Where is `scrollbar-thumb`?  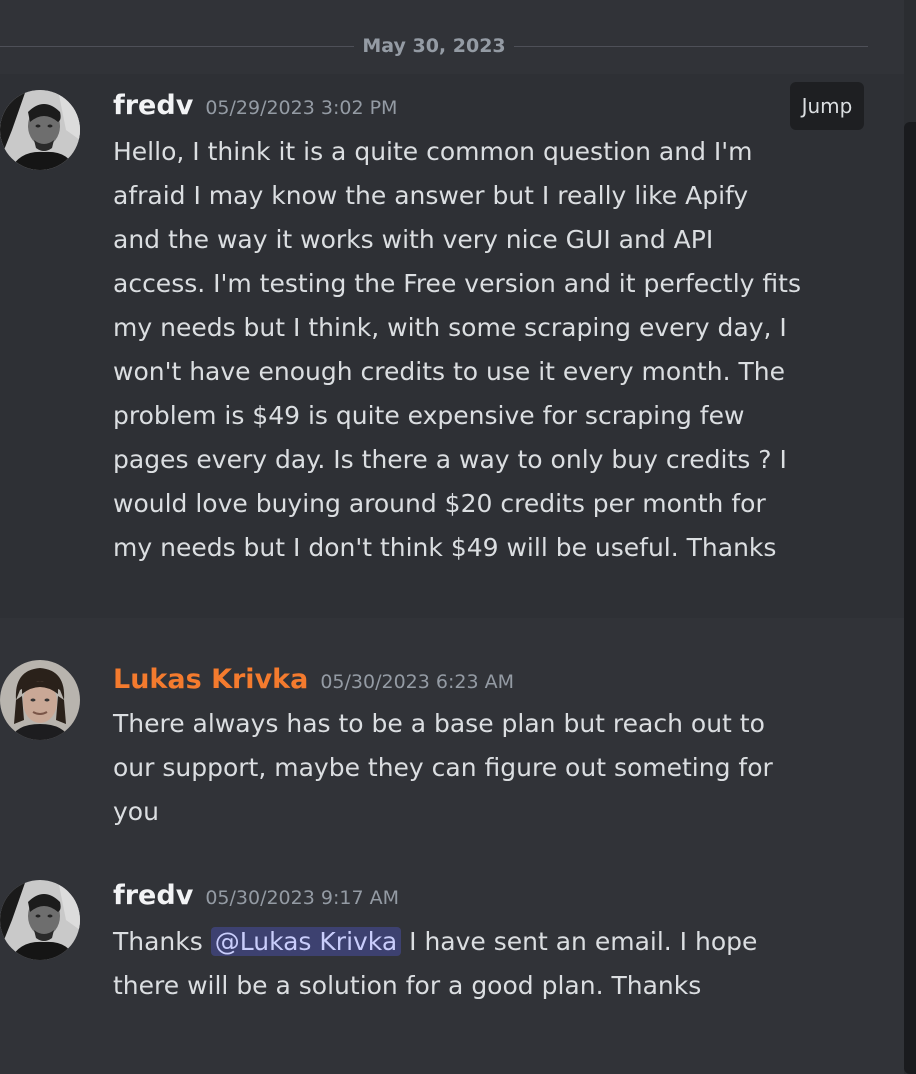
scrollbar-thumb is located at coordinates (910, 598).